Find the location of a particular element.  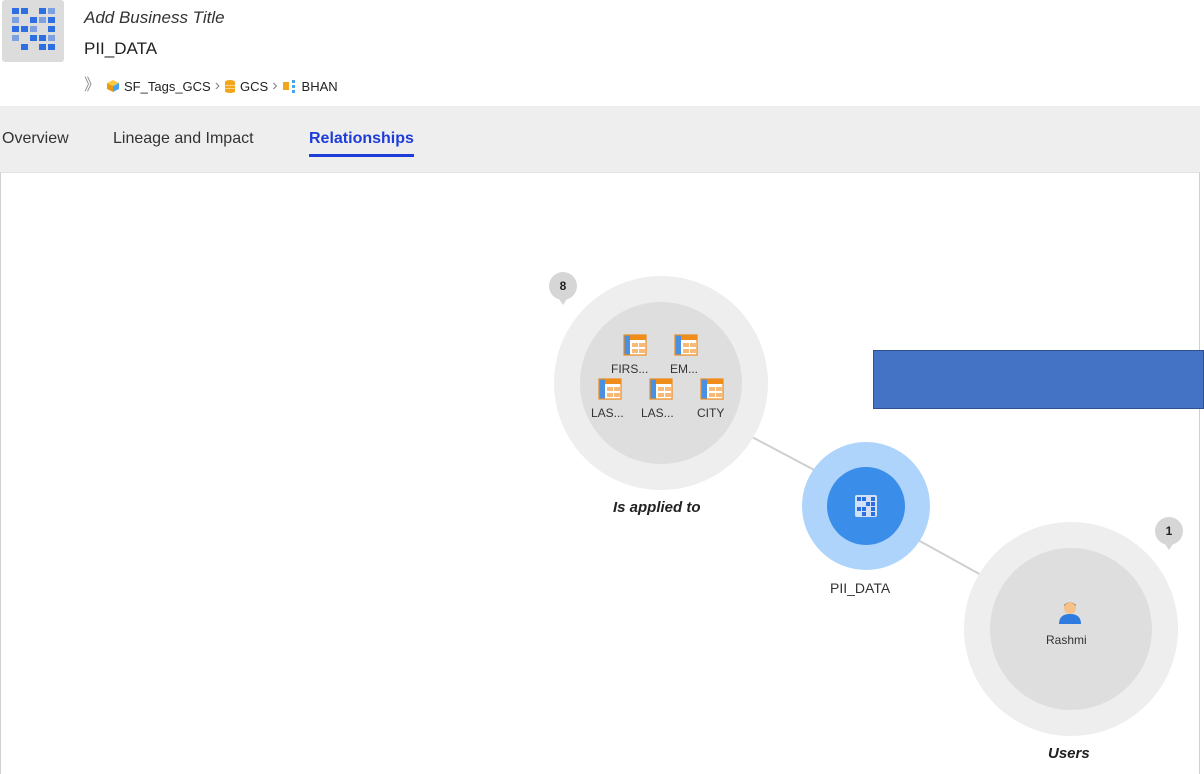

edge-applied-to is located at coordinates (785, 454).